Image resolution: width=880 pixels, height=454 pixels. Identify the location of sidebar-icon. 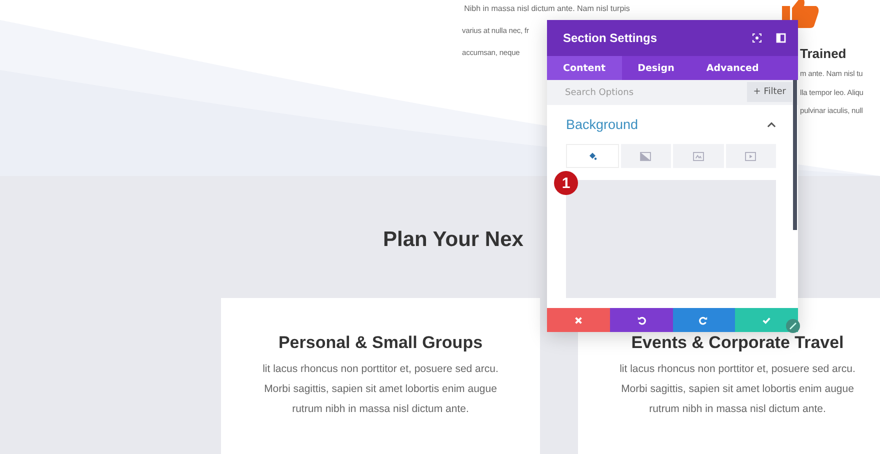
(781, 38).